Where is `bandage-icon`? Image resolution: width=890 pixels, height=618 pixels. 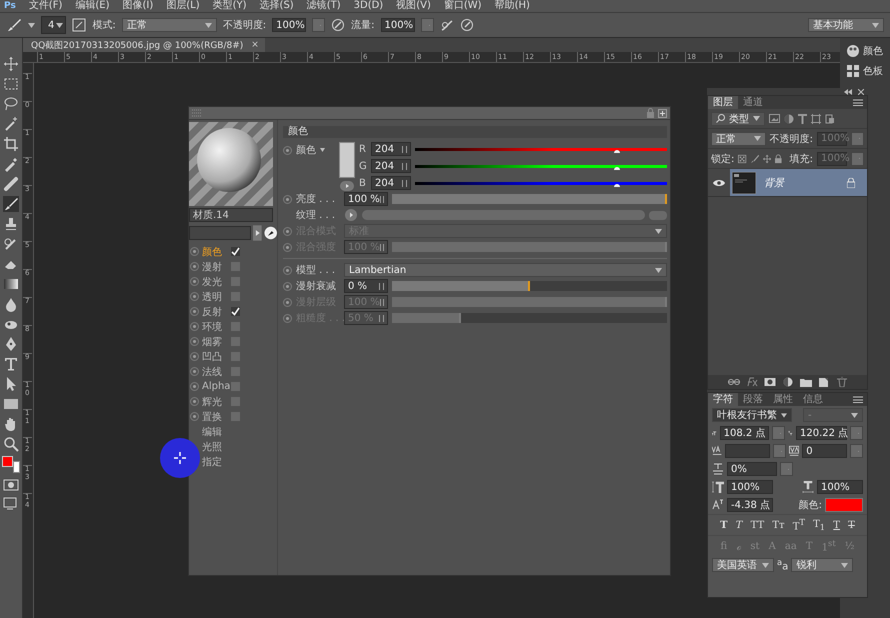 bandage-icon is located at coordinates (11, 184).